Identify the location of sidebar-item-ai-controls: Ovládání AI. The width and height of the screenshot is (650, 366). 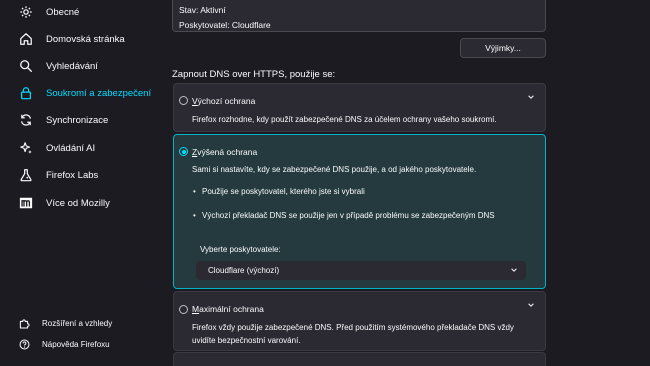
(84, 148).